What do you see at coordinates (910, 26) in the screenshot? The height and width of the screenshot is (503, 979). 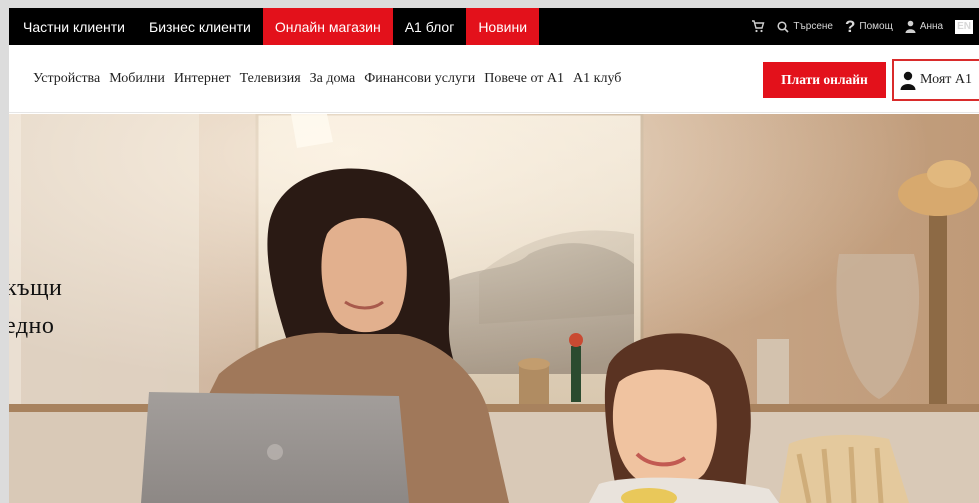 I see `user-icon` at bounding box center [910, 26].